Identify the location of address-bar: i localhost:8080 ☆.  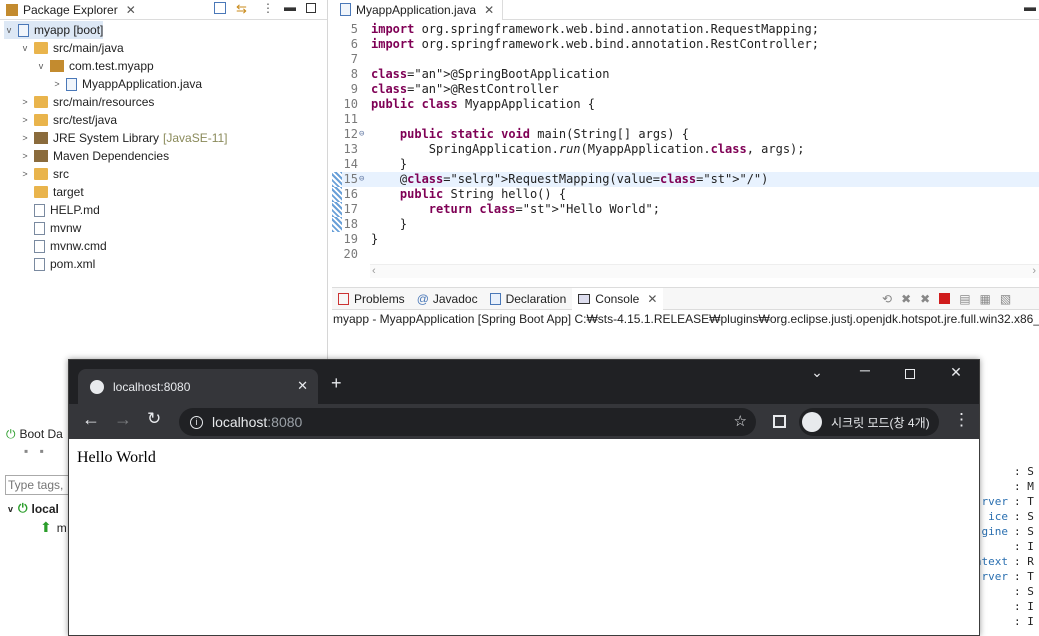
(467, 422).